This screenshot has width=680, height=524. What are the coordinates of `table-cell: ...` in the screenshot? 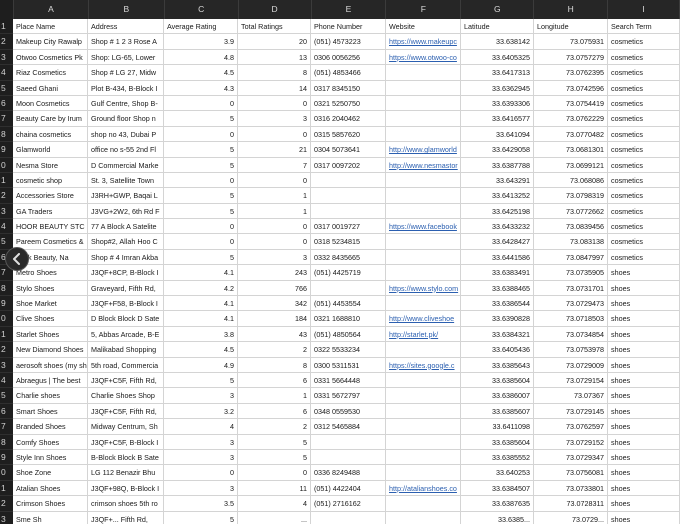 It's located at (274, 517).